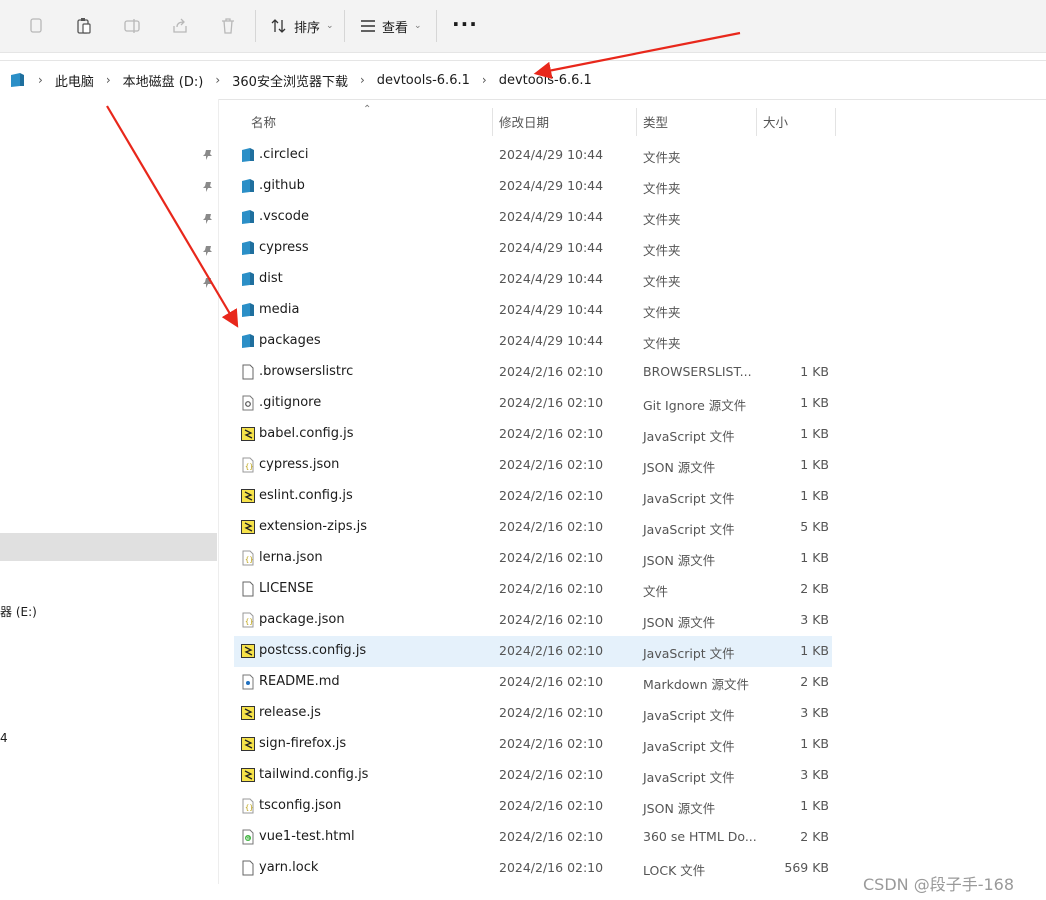 The width and height of the screenshot is (1046, 900). Describe the element at coordinates (163, 80) in the screenshot. I see `breadcrumb-item: 本地磁盘 (D:)` at that location.